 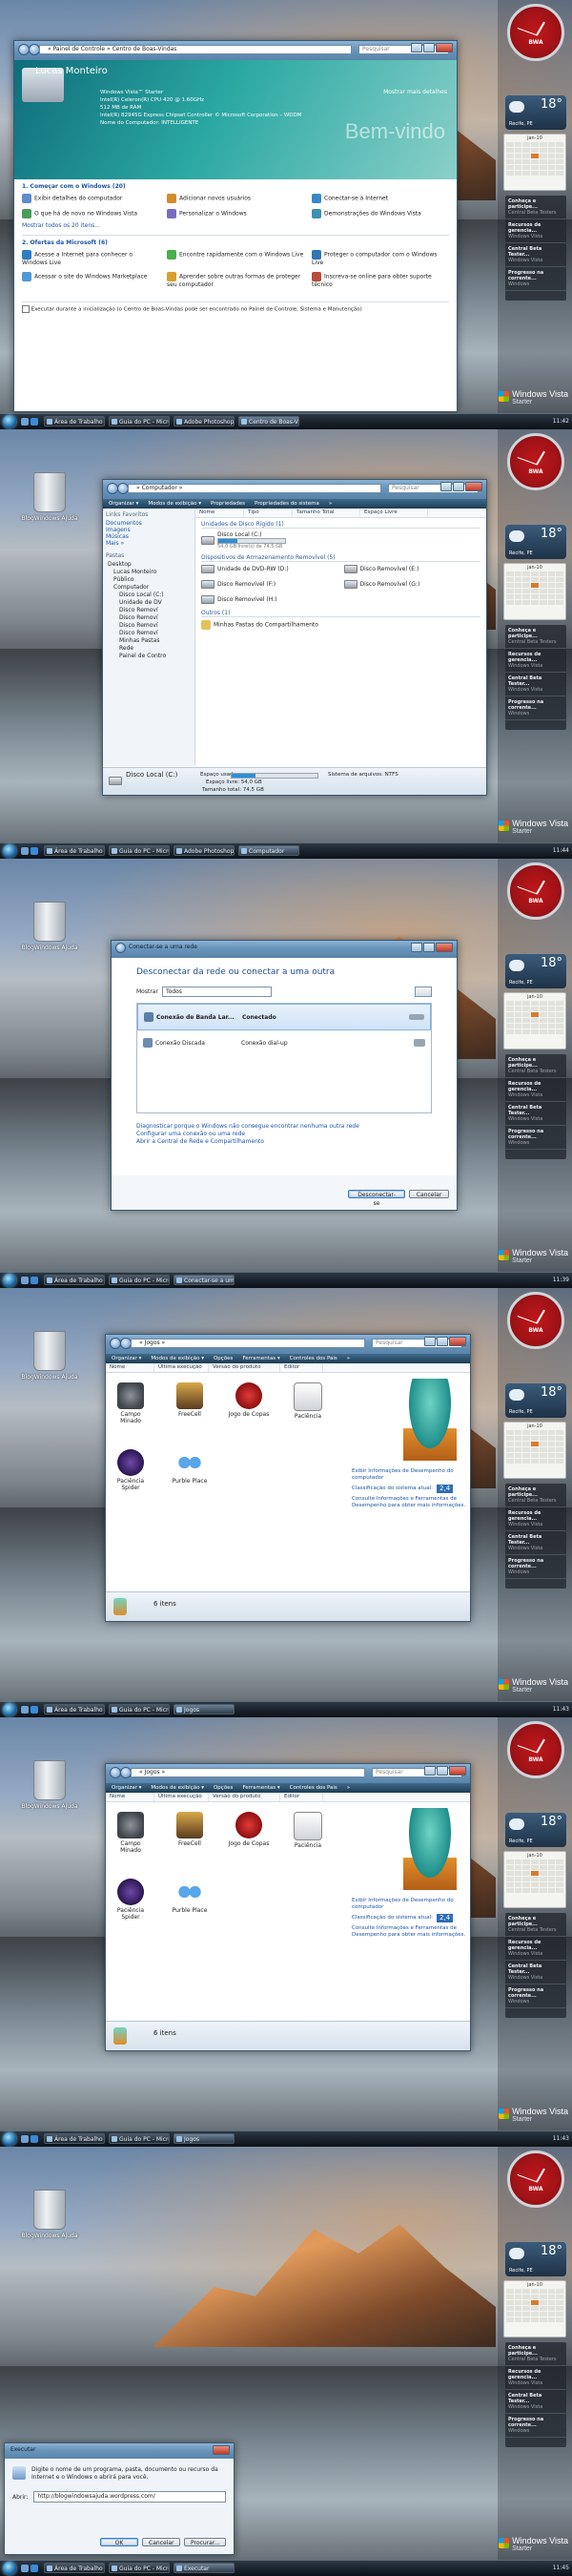 What do you see at coordinates (442, 1341) in the screenshot?
I see `maximize-button` at bounding box center [442, 1341].